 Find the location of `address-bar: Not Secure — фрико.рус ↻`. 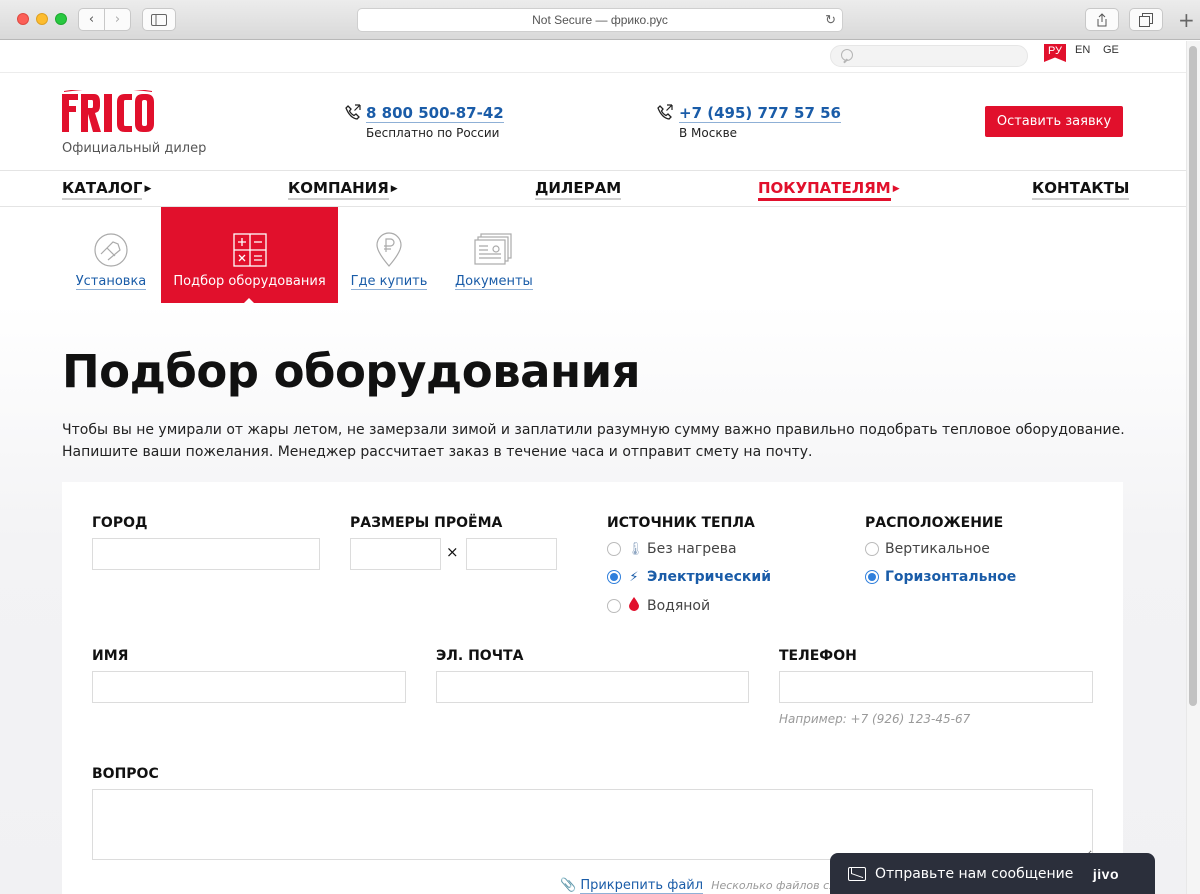

address-bar: Not Secure — фрико.рус ↻ is located at coordinates (600, 20).